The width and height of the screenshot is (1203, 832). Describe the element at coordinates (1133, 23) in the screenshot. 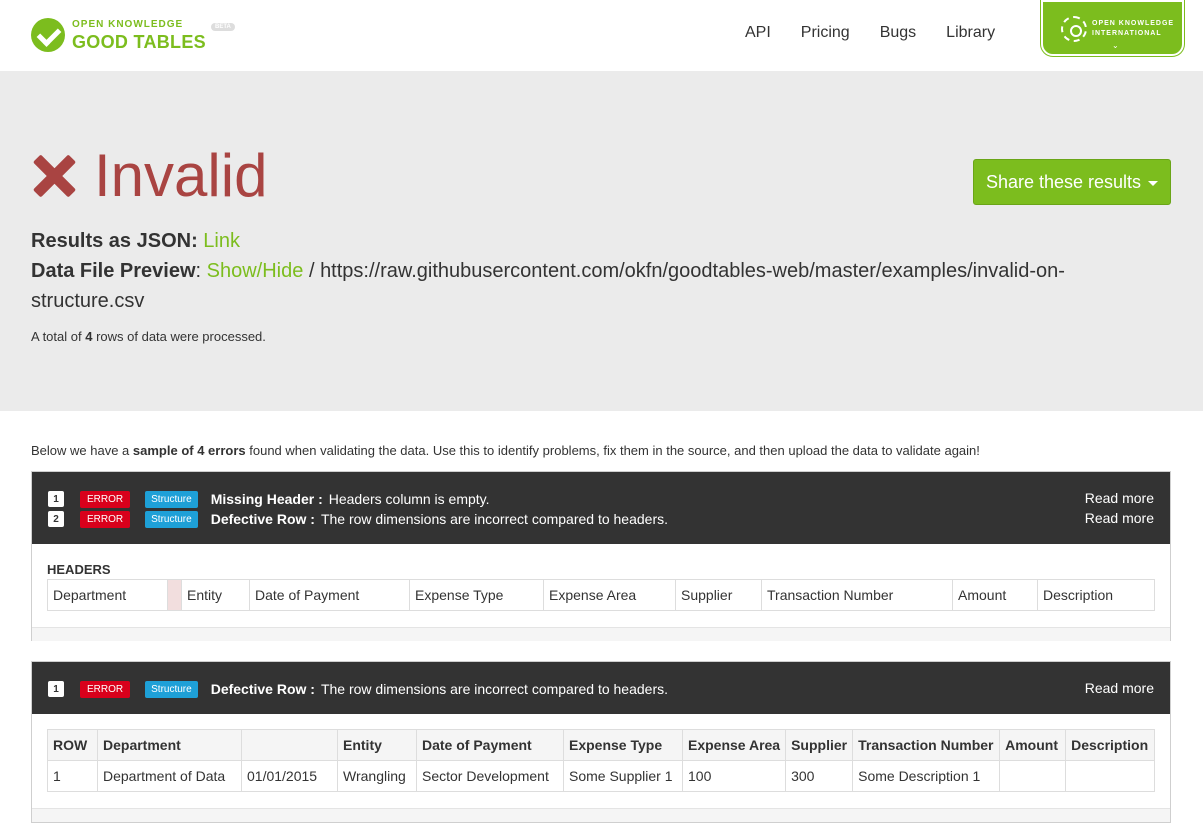

I see `oki-line1: OPEN KNOWLEDGE` at that location.